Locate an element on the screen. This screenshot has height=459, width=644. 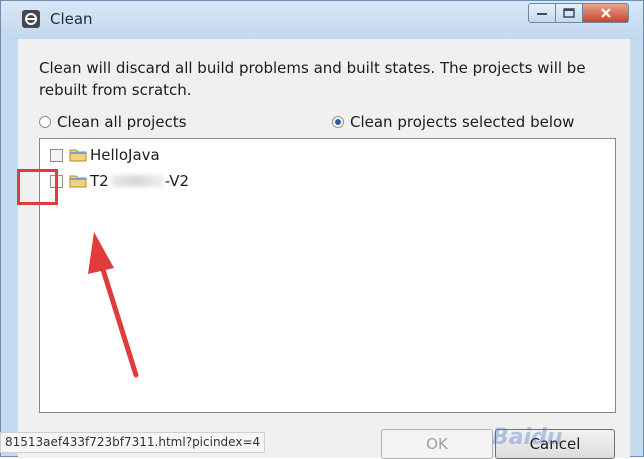
annotation-arrow-icon is located at coordinates (113, 305).